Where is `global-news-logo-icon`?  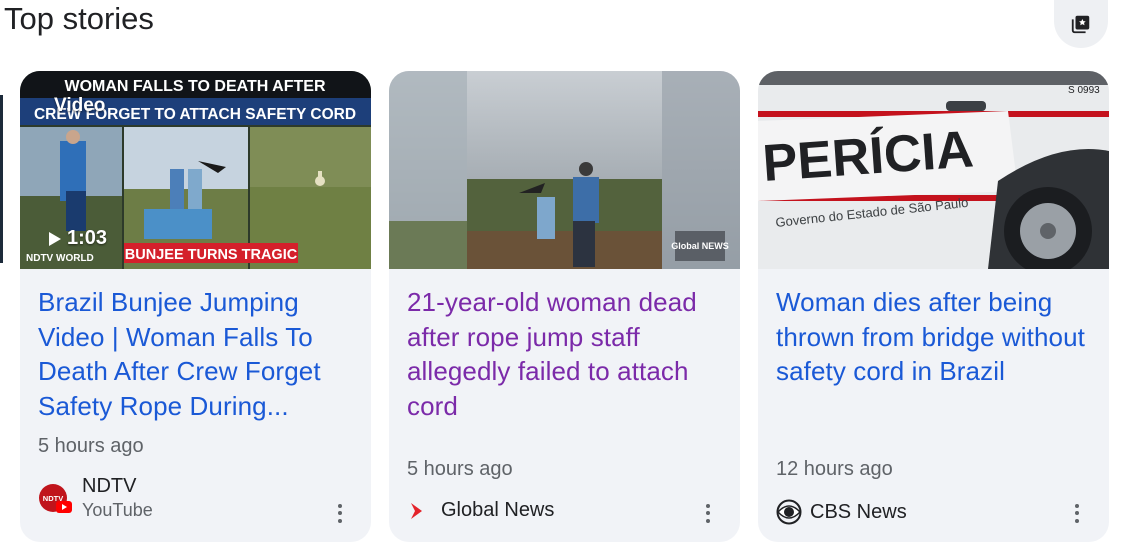
global-news-logo-icon is located at coordinates (416, 510).